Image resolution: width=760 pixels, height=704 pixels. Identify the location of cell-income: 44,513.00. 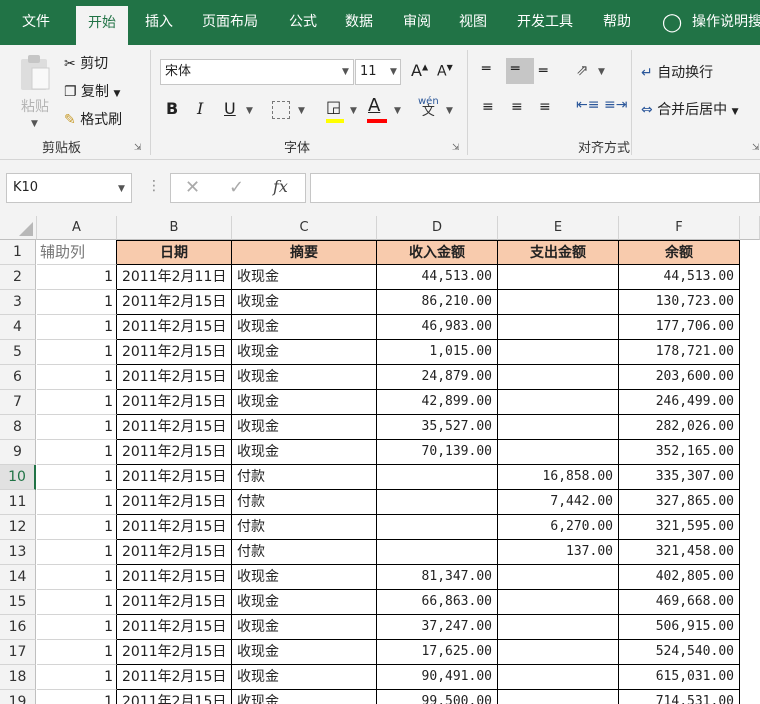
(437, 277).